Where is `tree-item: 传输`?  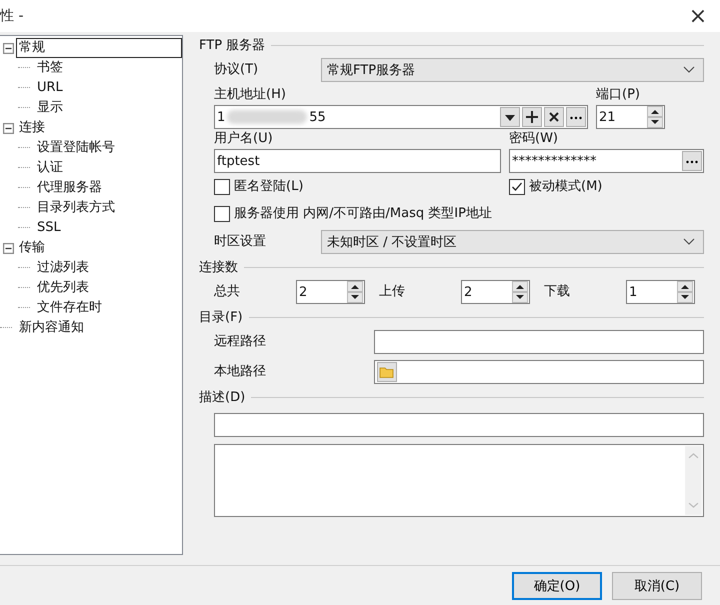 tree-item: 传输 is located at coordinates (32, 248).